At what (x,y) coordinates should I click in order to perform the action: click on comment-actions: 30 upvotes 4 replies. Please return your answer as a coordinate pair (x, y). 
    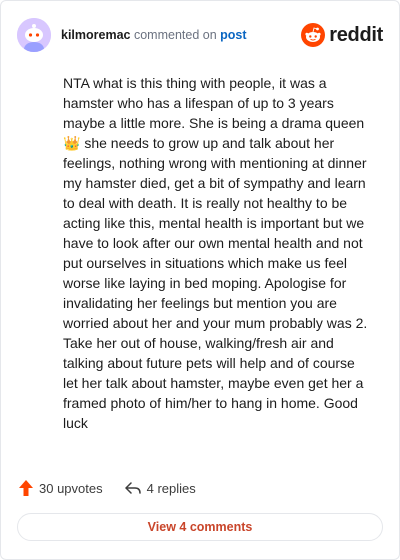
    Looking at the image, I should click on (107, 488).